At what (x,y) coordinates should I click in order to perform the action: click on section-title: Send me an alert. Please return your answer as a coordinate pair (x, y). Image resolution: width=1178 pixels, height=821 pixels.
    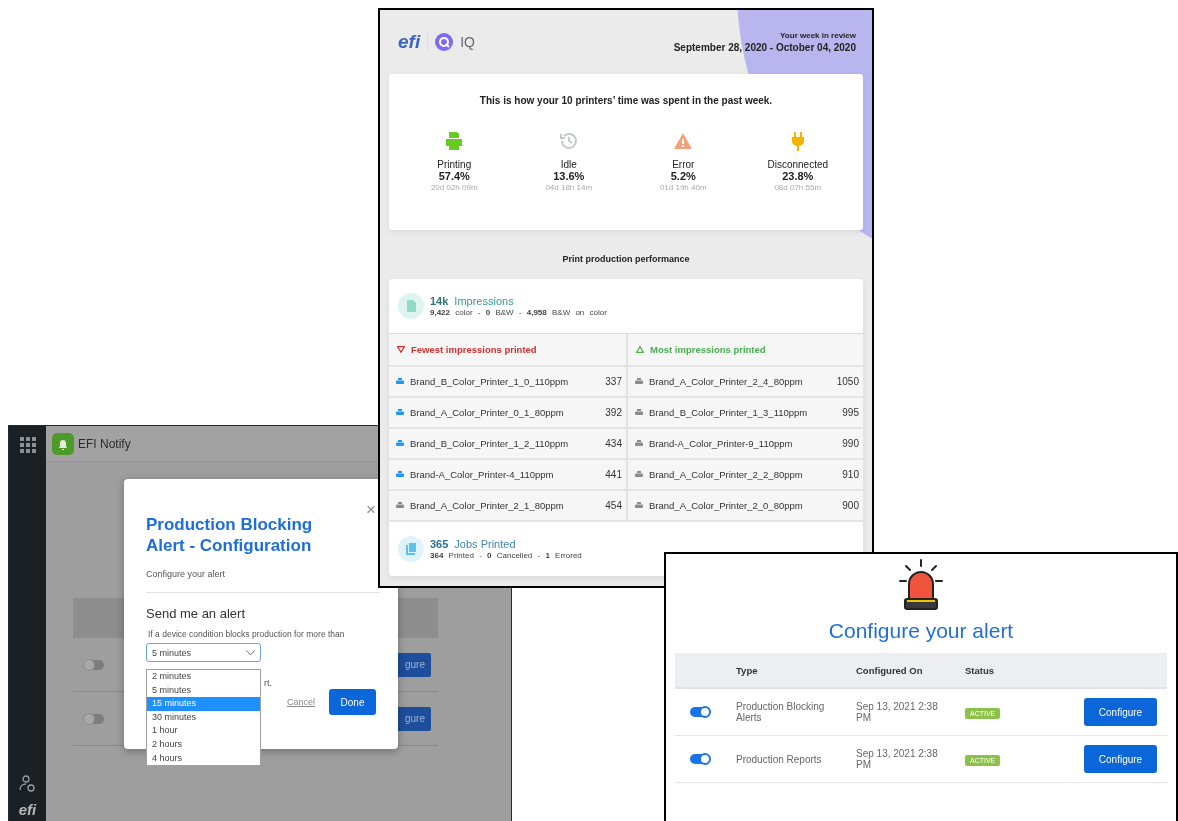
    Looking at the image, I should click on (196, 613).